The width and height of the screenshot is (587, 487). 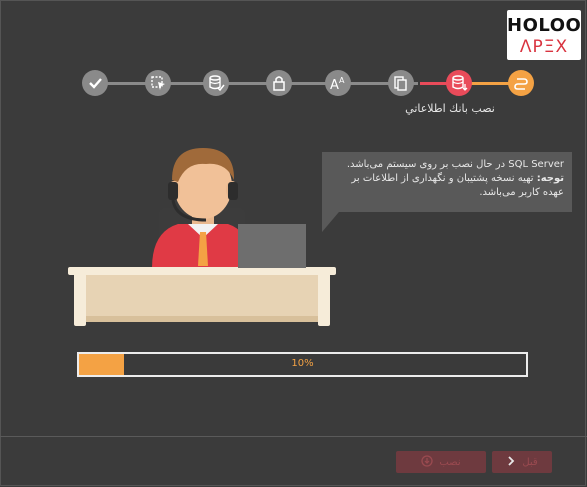 I want to click on headset-right-shape, so click(x=233, y=191).